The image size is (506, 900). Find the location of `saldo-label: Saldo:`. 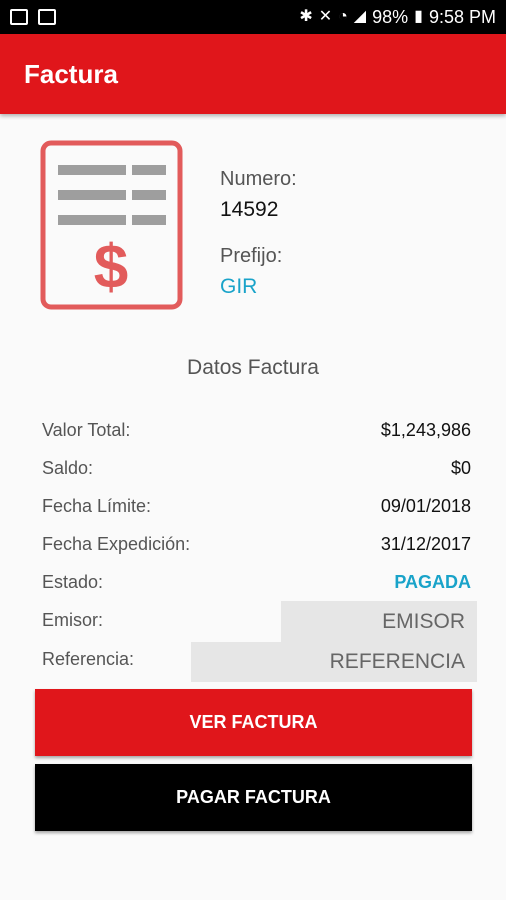

saldo-label: Saldo: is located at coordinates (68, 468).